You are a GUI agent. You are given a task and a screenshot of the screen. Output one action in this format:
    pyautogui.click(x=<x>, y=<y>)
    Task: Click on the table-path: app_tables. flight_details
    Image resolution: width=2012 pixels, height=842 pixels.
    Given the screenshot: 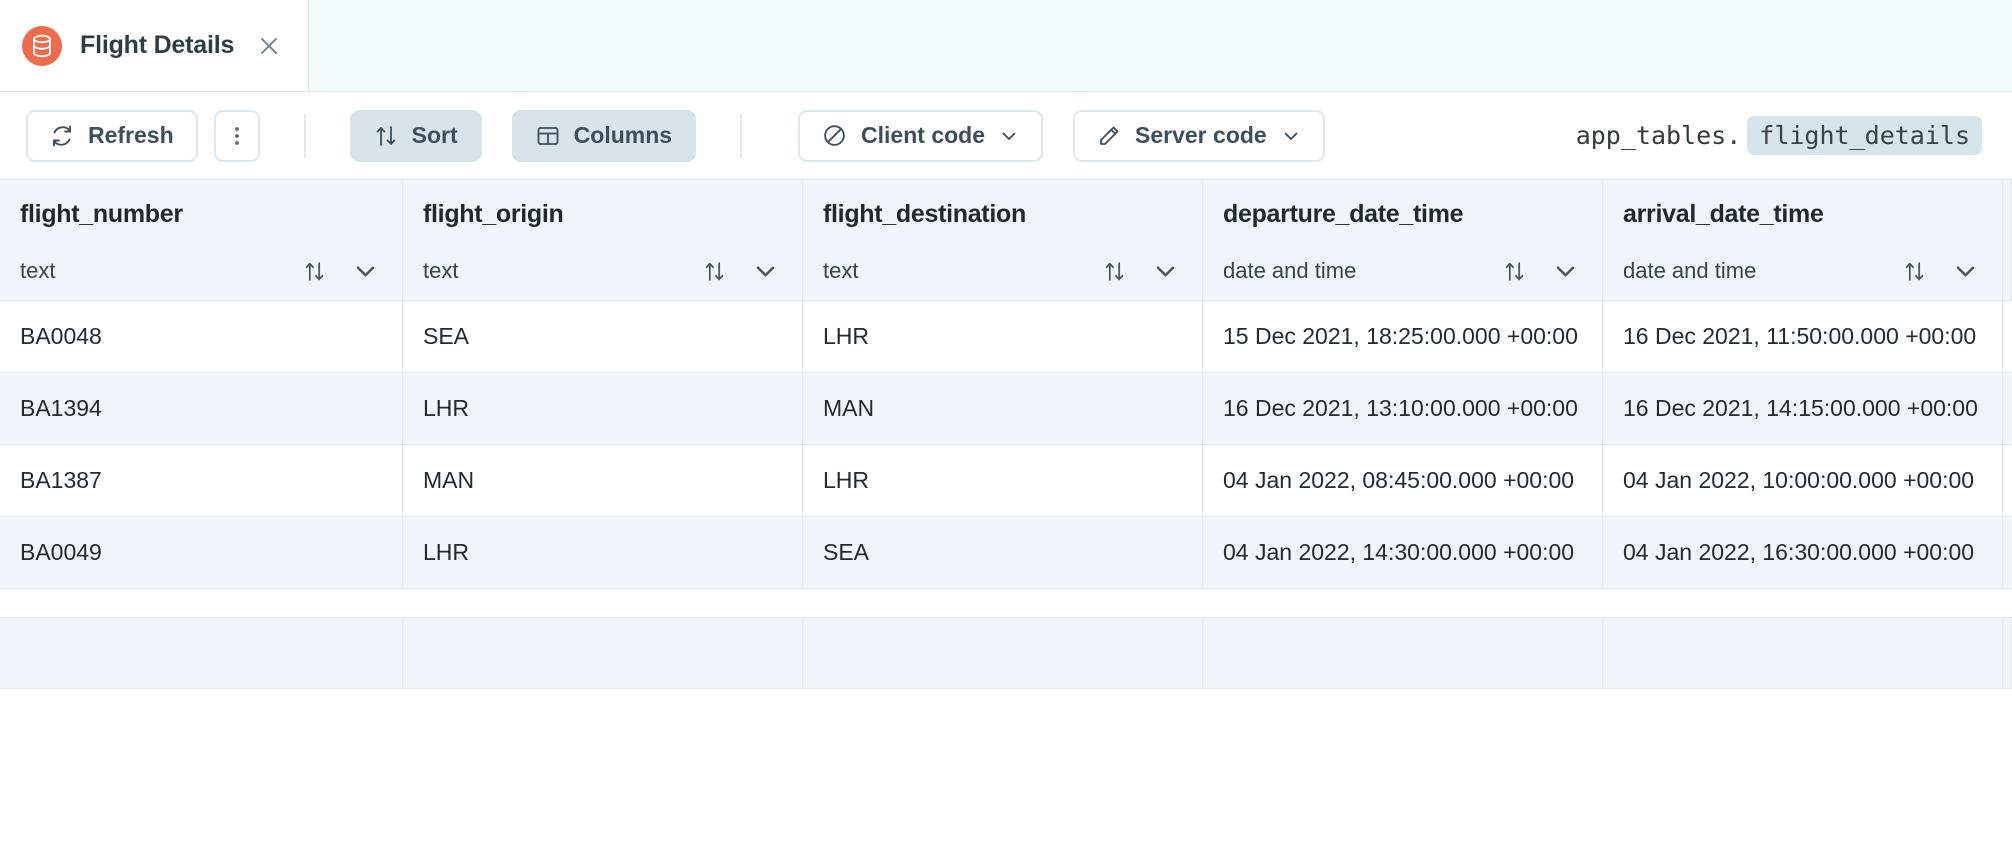 What is the action you would take?
    pyautogui.click(x=1781, y=135)
    